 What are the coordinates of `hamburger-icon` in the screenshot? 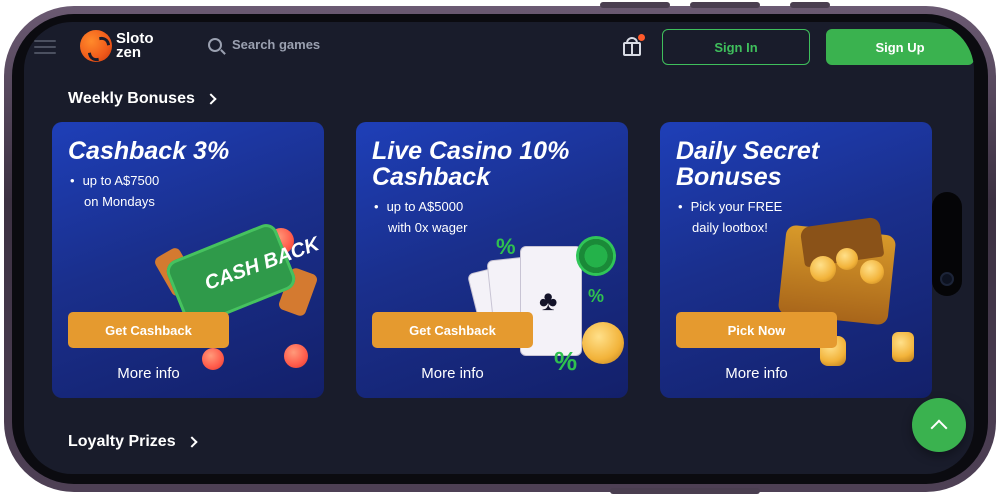 It's located at (45, 47).